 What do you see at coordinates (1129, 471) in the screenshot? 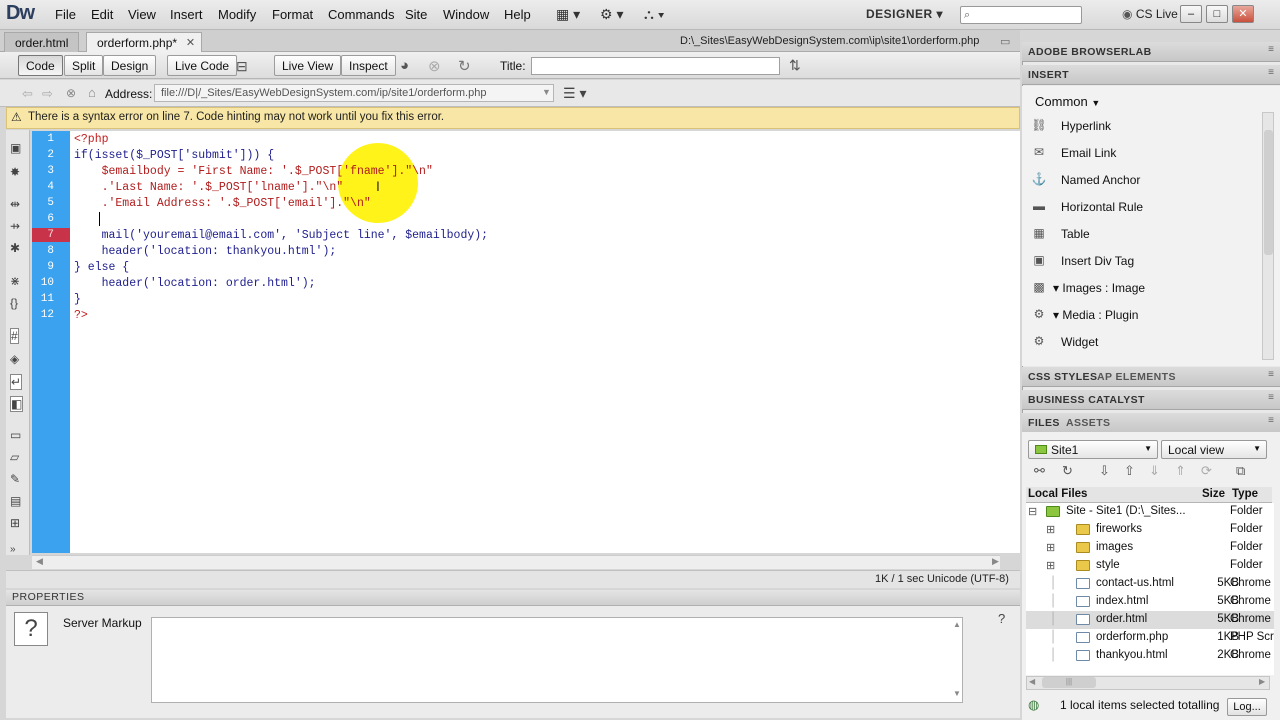
I see `put-files-icon: ⇧` at bounding box center [1129, 471].